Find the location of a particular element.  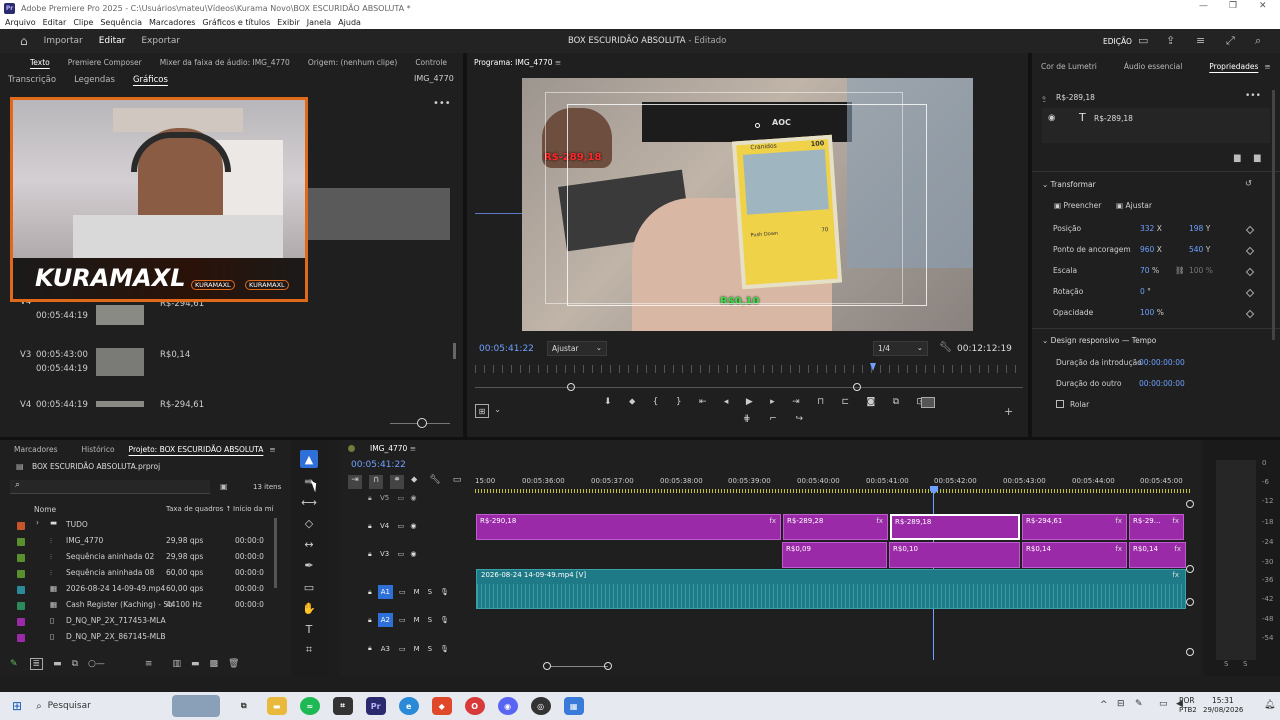

zoom-handle-left is located at coordinates (571, 387).